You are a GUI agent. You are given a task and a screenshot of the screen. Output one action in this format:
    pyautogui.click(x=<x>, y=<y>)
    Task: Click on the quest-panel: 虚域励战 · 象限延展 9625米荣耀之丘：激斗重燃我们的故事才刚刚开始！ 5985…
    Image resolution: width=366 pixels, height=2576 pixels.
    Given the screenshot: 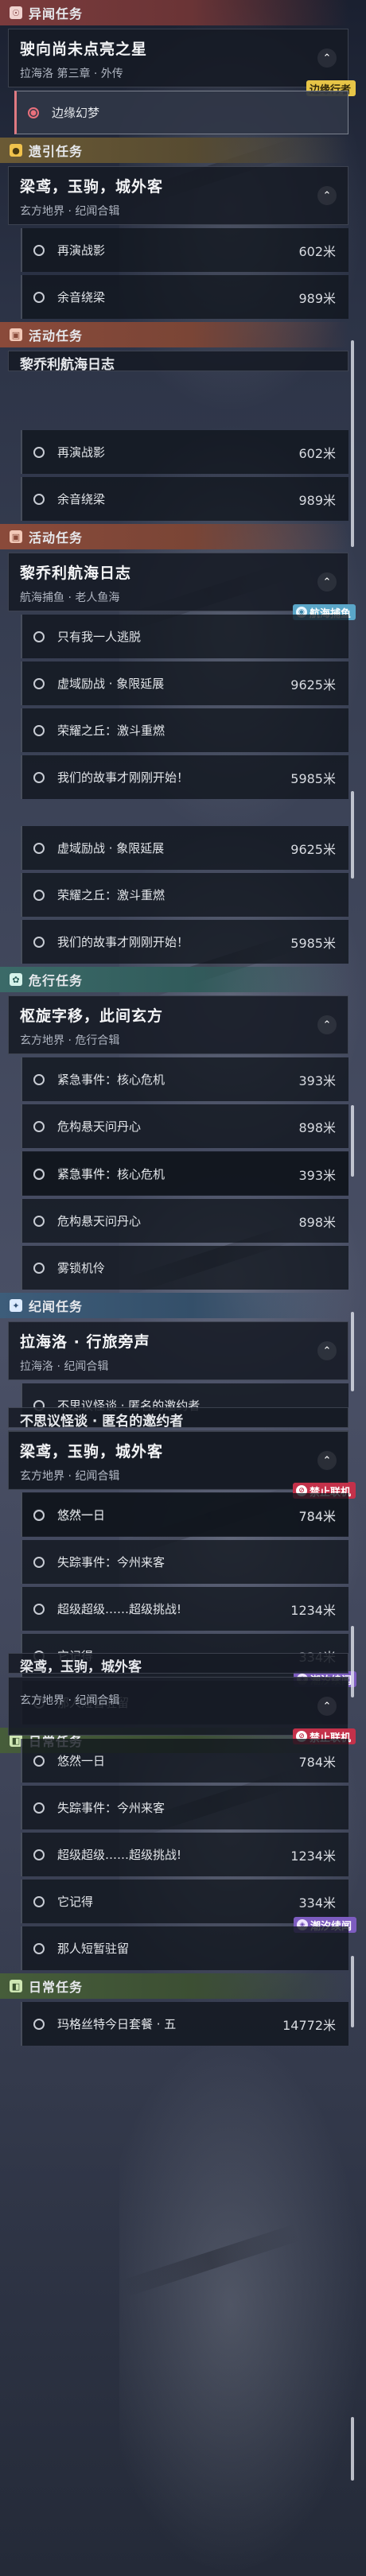 What is the action you would take?
    pyautogui.click(x=183, y=1010)
    